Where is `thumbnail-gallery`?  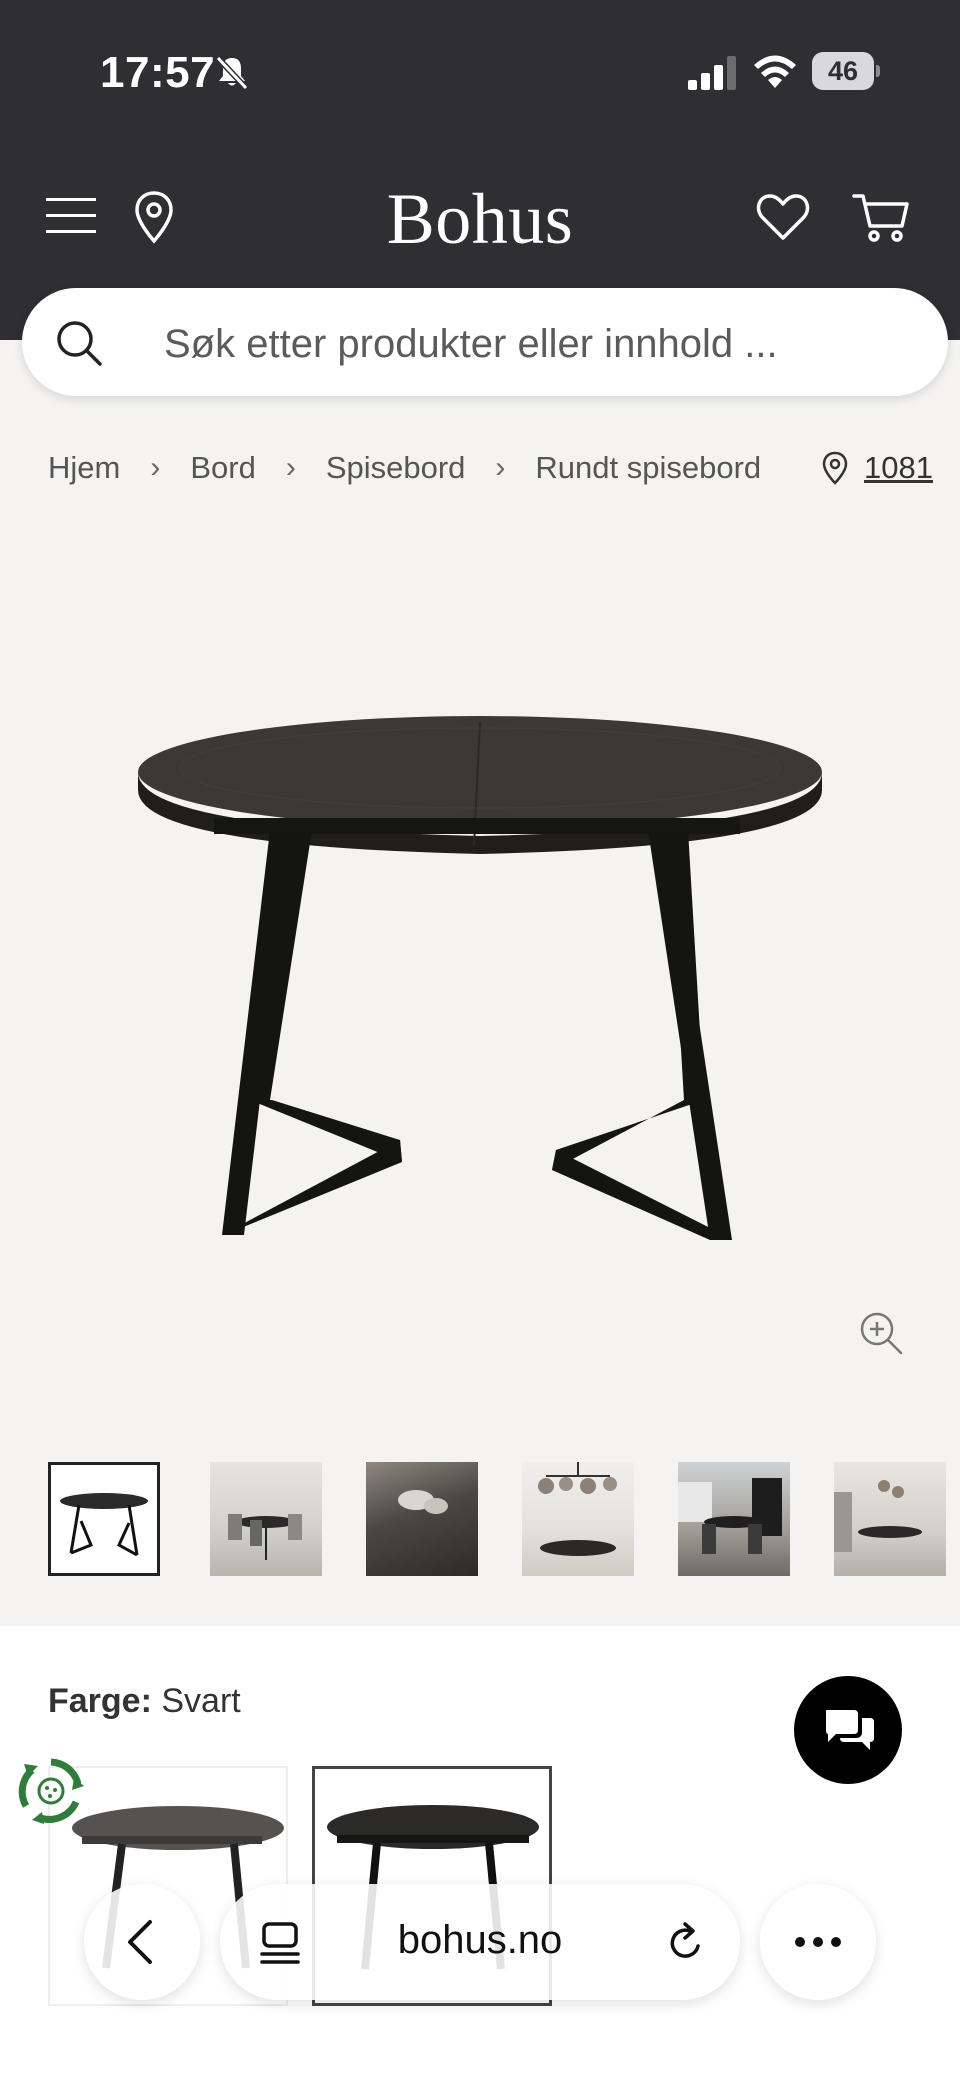
thumbnail-gallery is located at coordinates (504, 1521).